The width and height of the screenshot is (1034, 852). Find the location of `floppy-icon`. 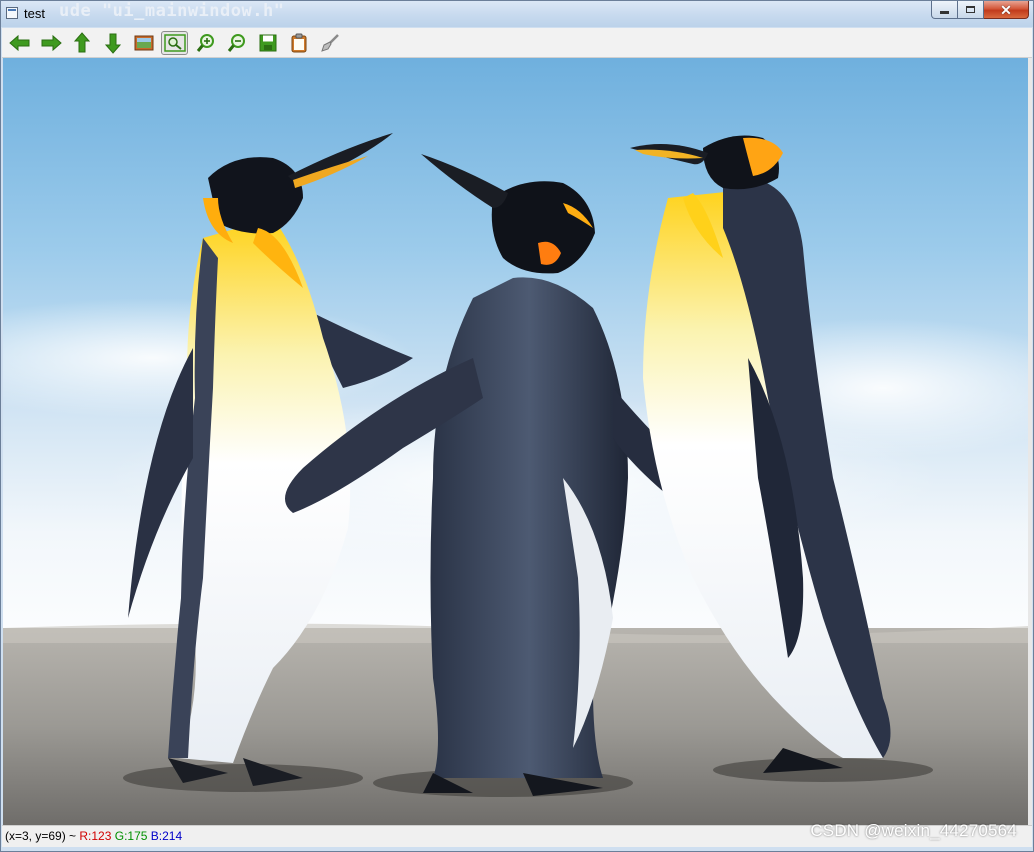

floppy-icon is located at coordinates (267, 42).